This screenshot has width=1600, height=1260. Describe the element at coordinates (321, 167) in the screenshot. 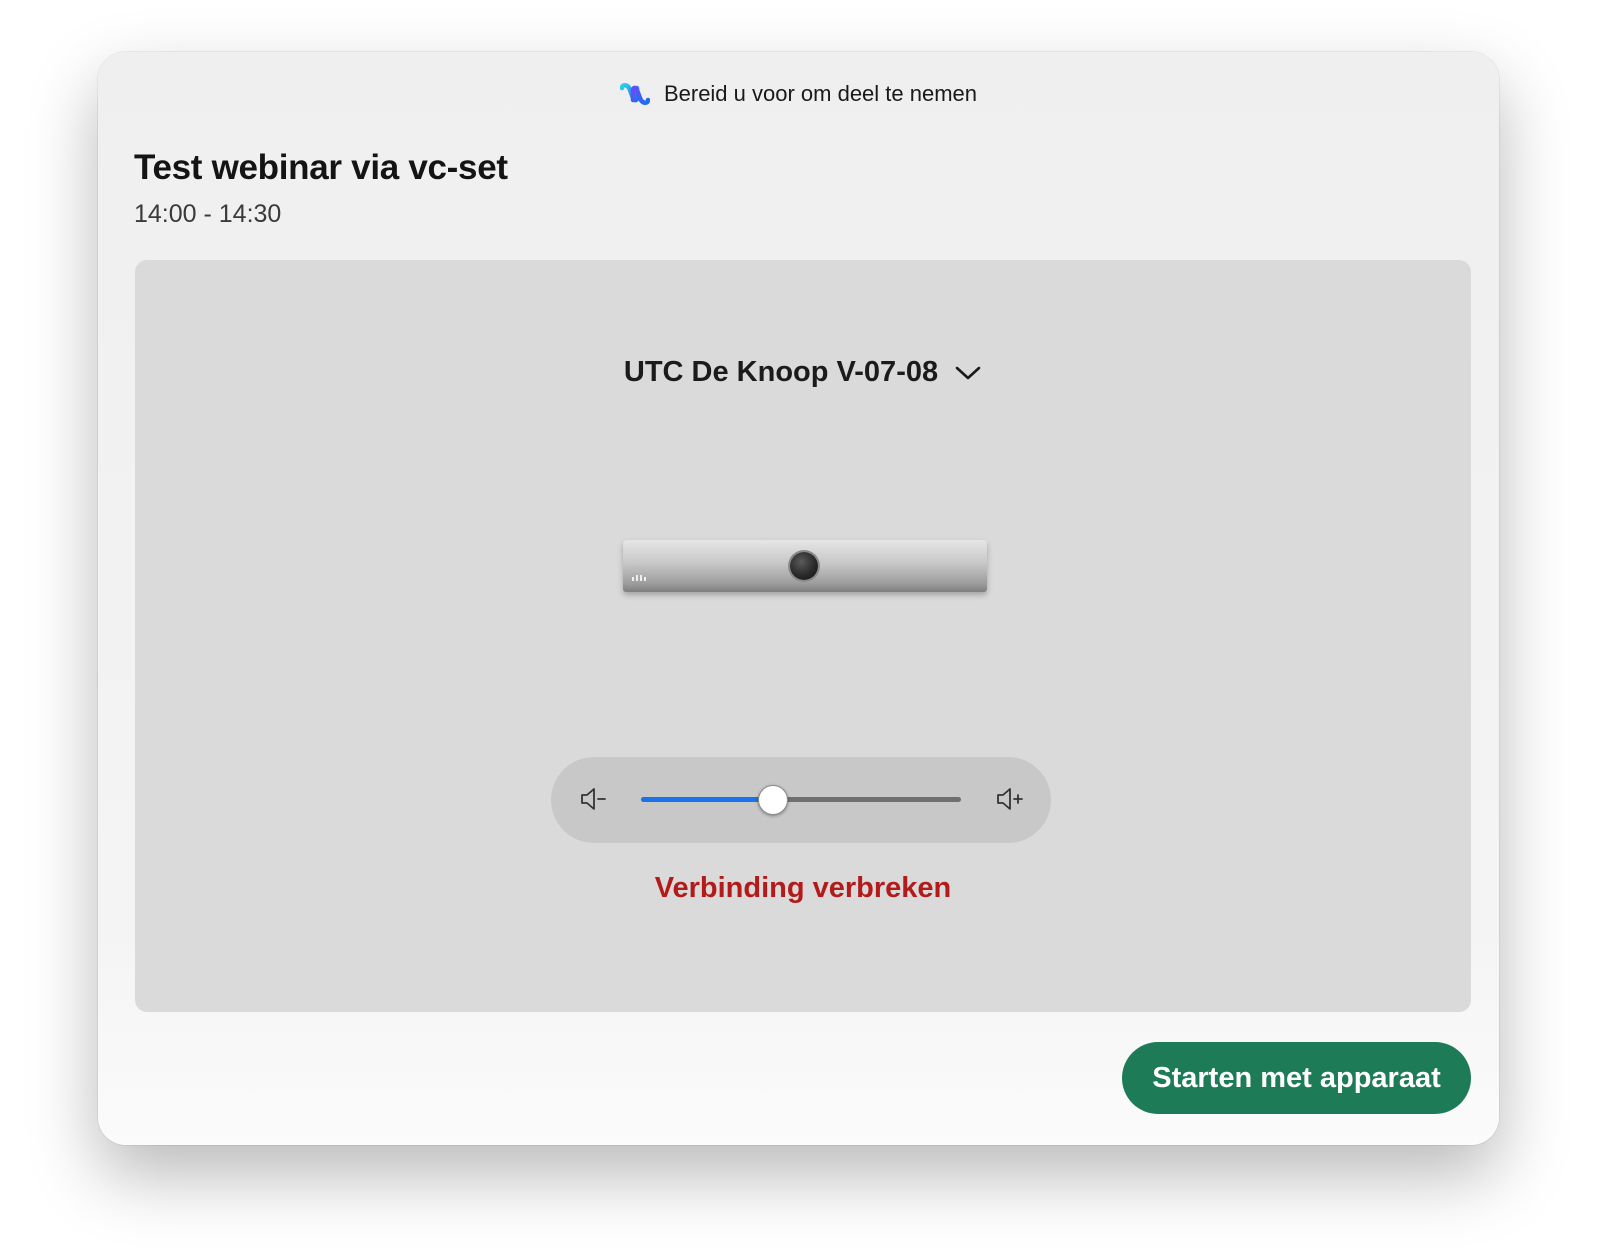

I see `meeting-title: Test webinar via vc-set` at that location.